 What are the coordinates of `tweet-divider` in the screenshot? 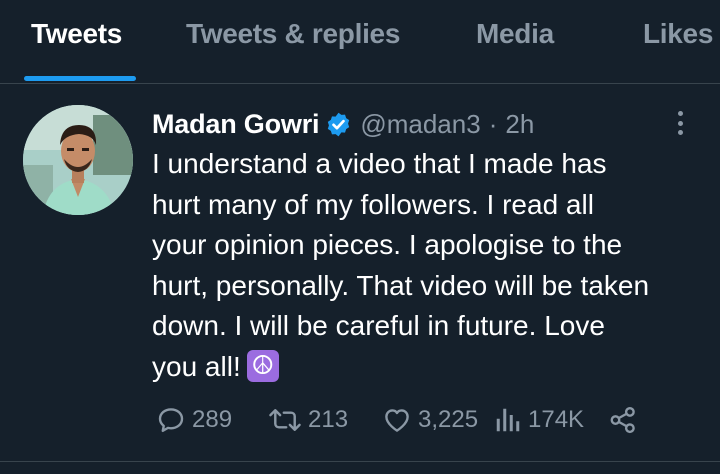 It's located at (360, 461).